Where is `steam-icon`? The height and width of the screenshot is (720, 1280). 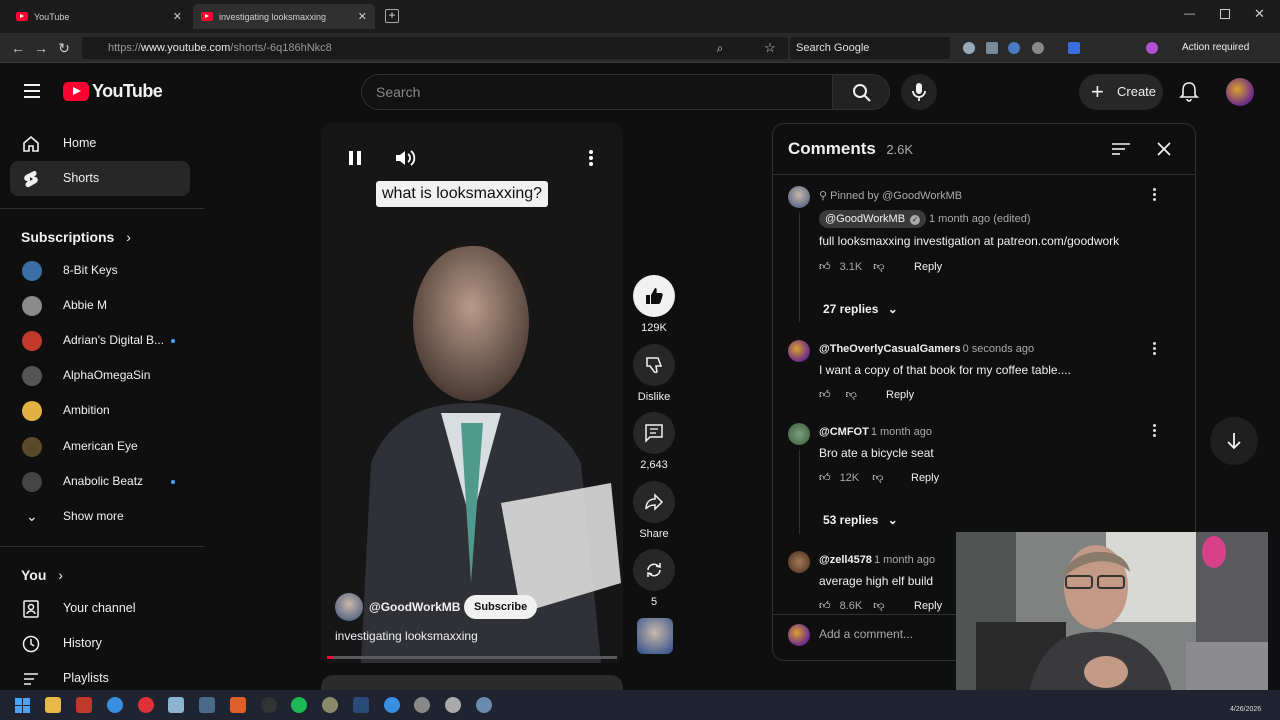
steam-icon is located at coordinates (361, 705).